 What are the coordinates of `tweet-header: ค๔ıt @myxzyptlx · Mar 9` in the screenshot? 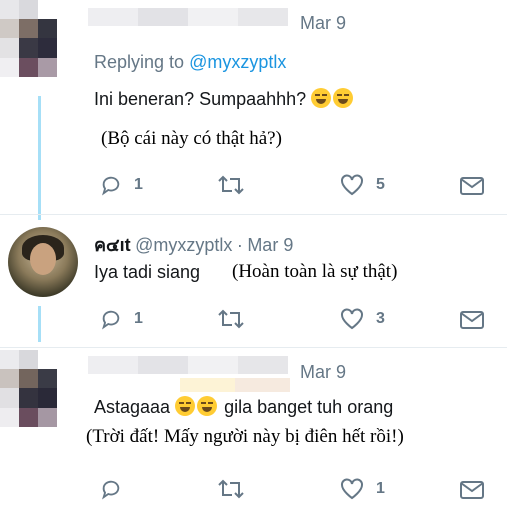 It's located at (193, 244).